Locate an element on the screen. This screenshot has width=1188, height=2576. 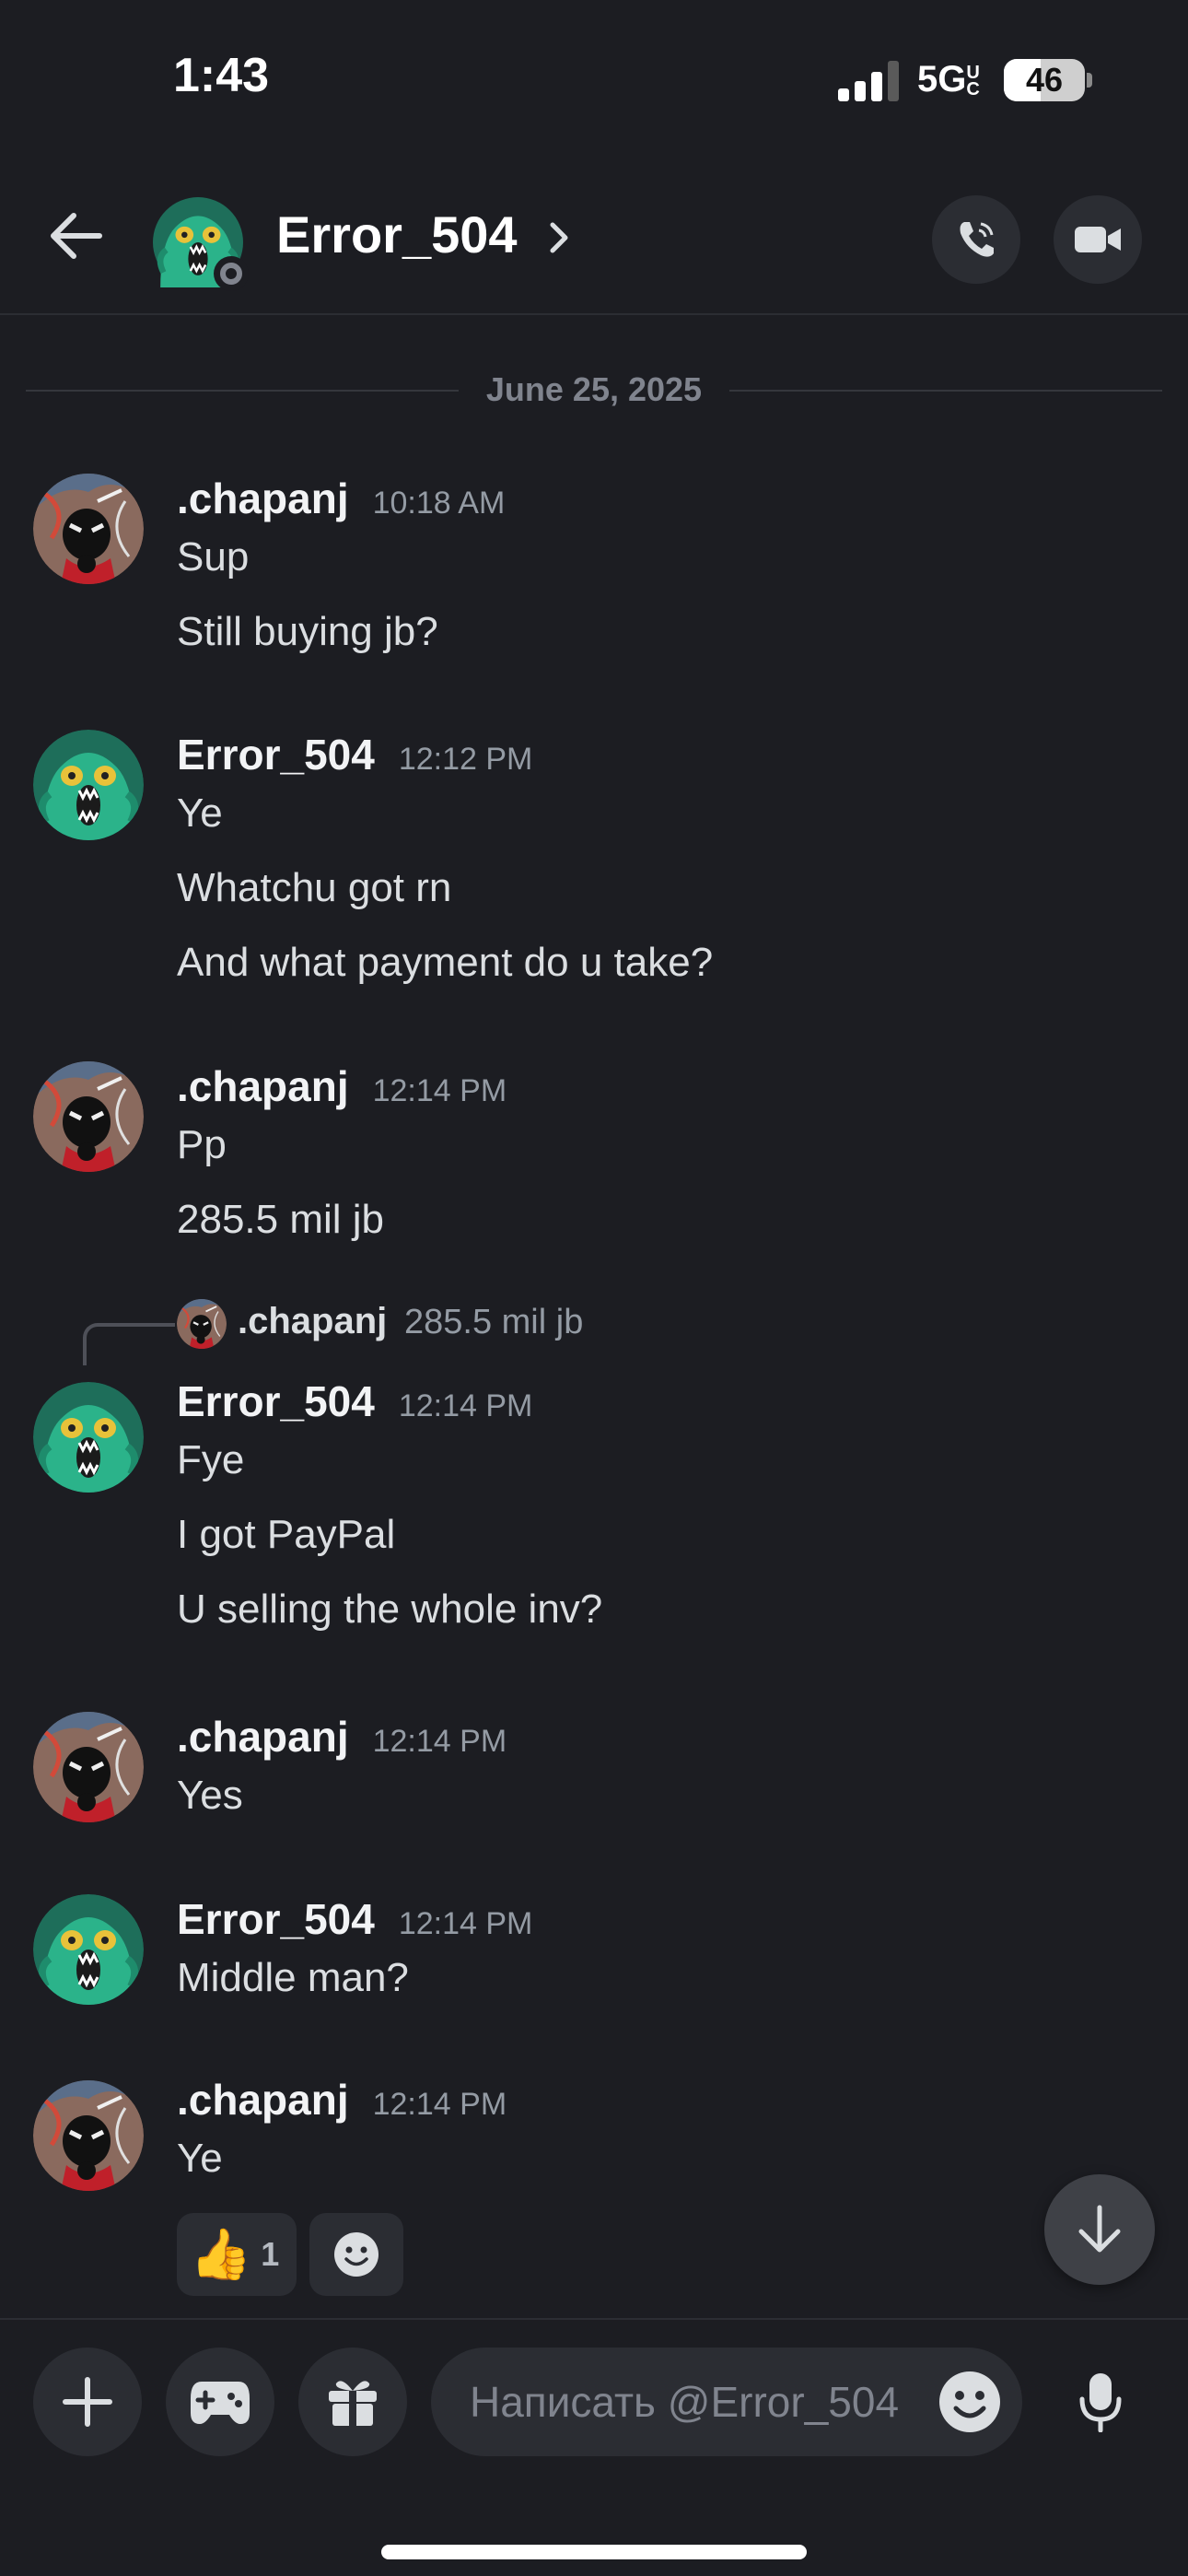
status-bar: 1:43 5GUC 46 is located at coordinates (594, 78).